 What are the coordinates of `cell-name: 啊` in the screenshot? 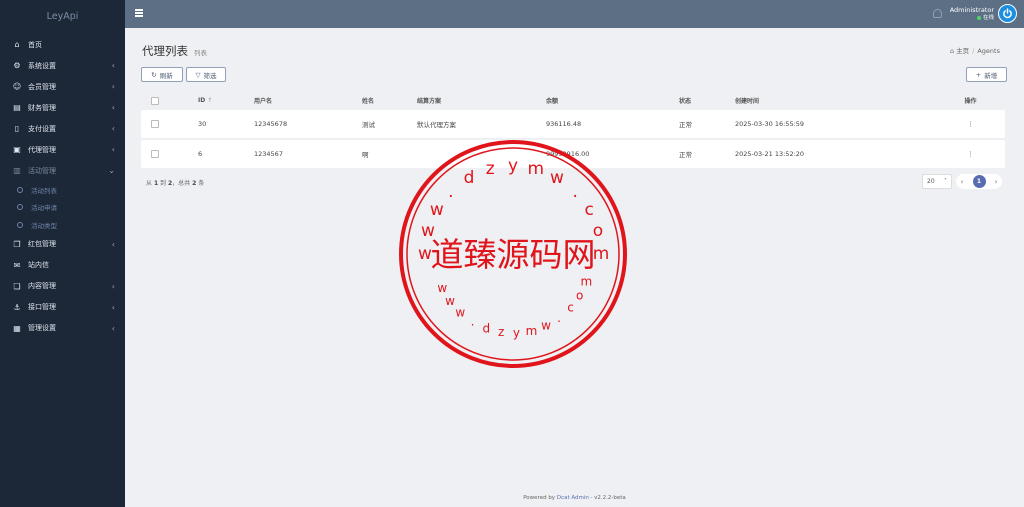 It's located at (365, 155).